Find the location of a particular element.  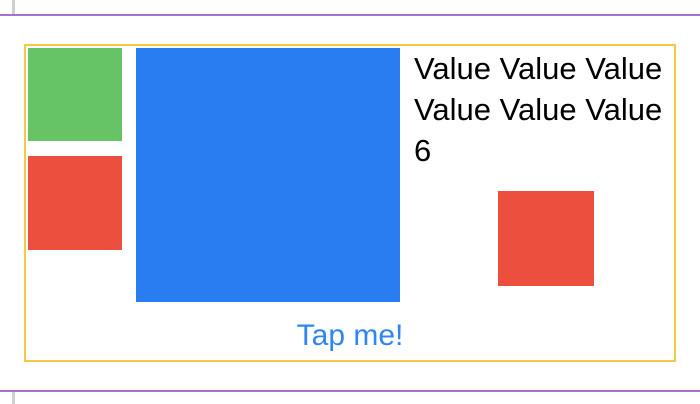

value-text: Value Value Value Value Value Value 6 is located at coordinates (538, 109).